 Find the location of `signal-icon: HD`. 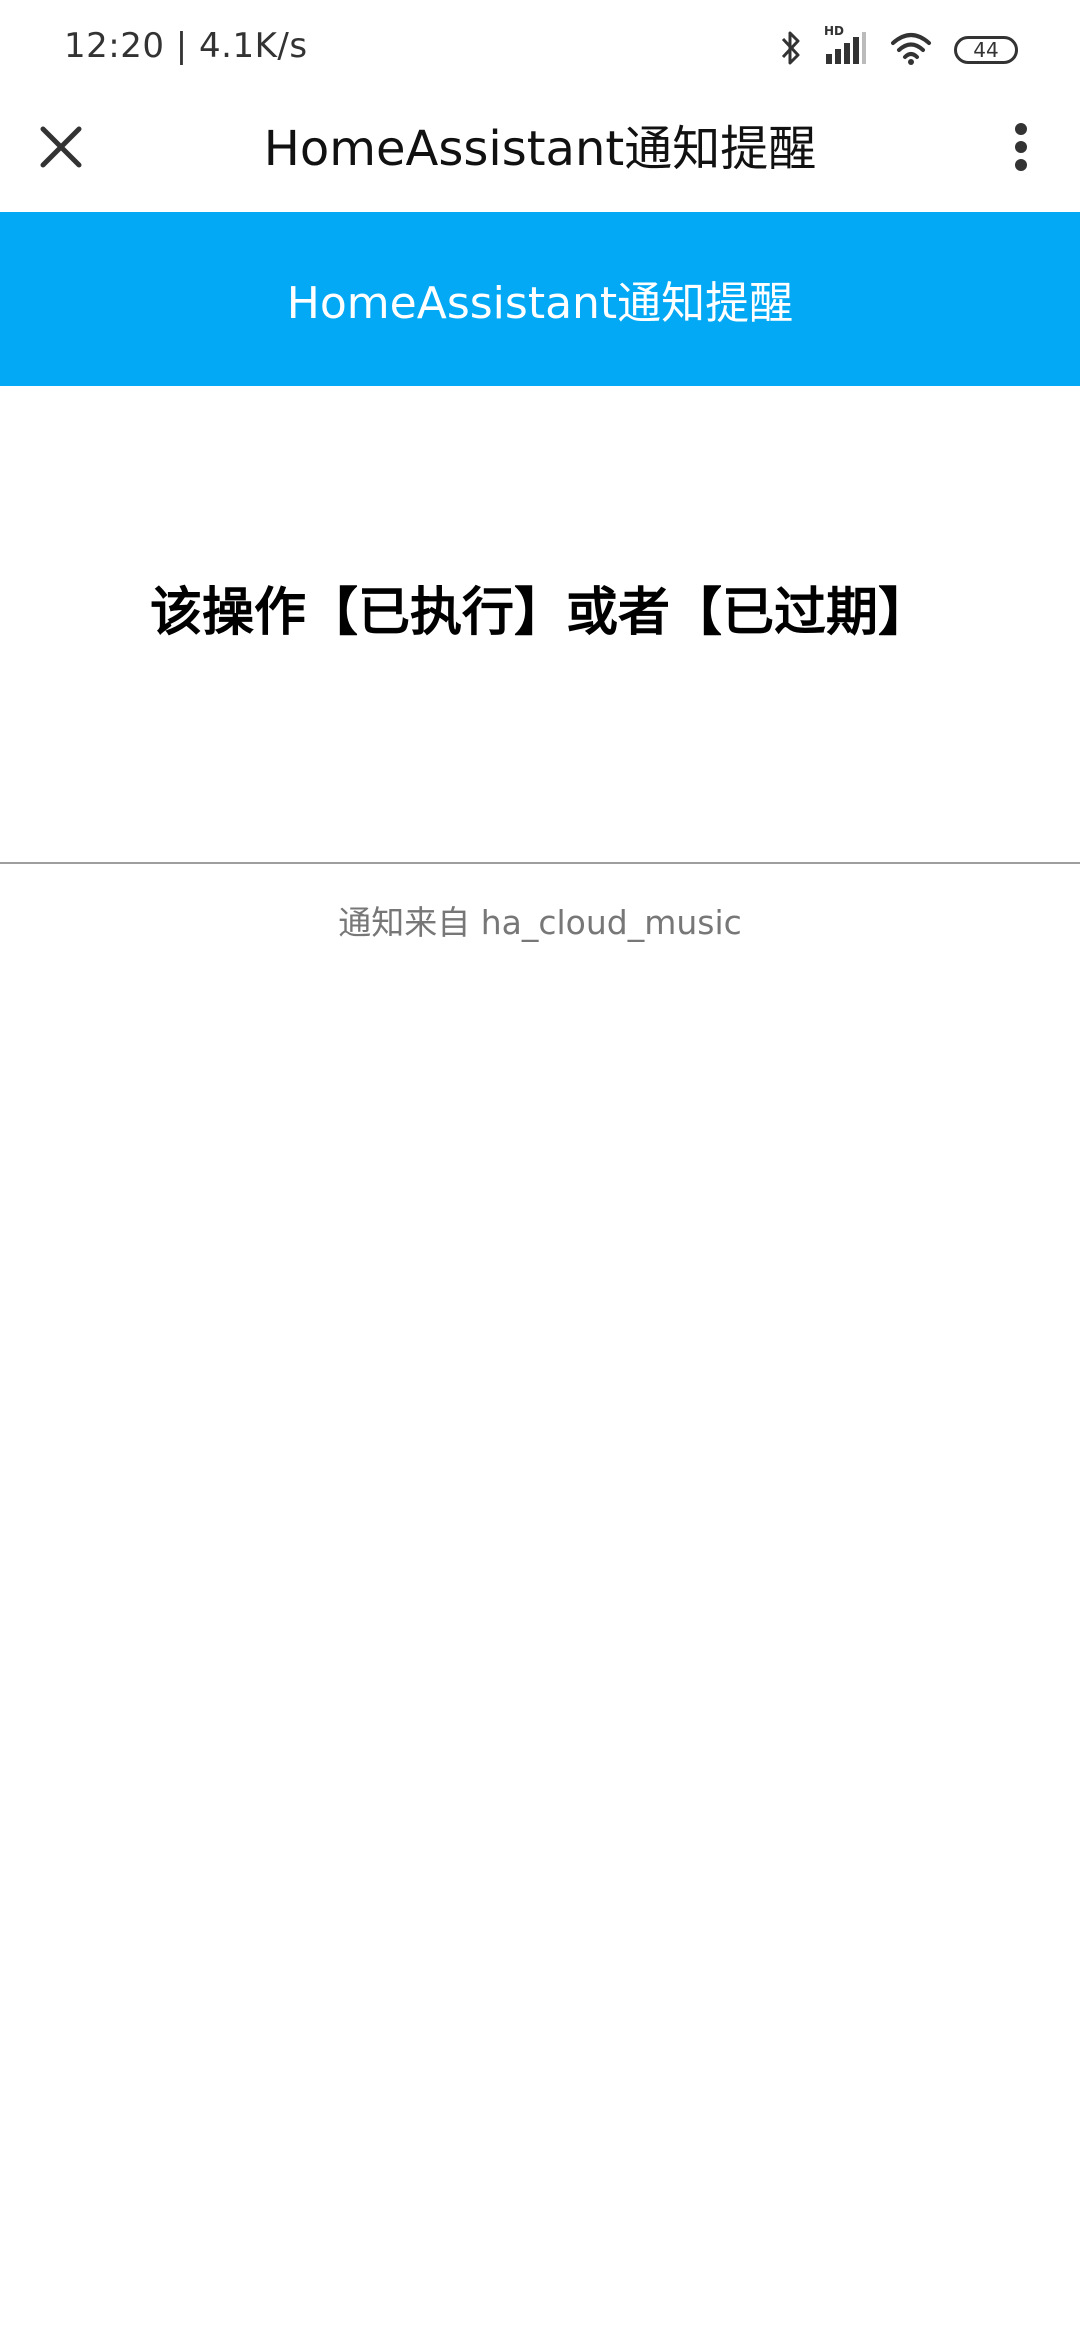

signal-icon: HD is located at coordinates (846, 47).